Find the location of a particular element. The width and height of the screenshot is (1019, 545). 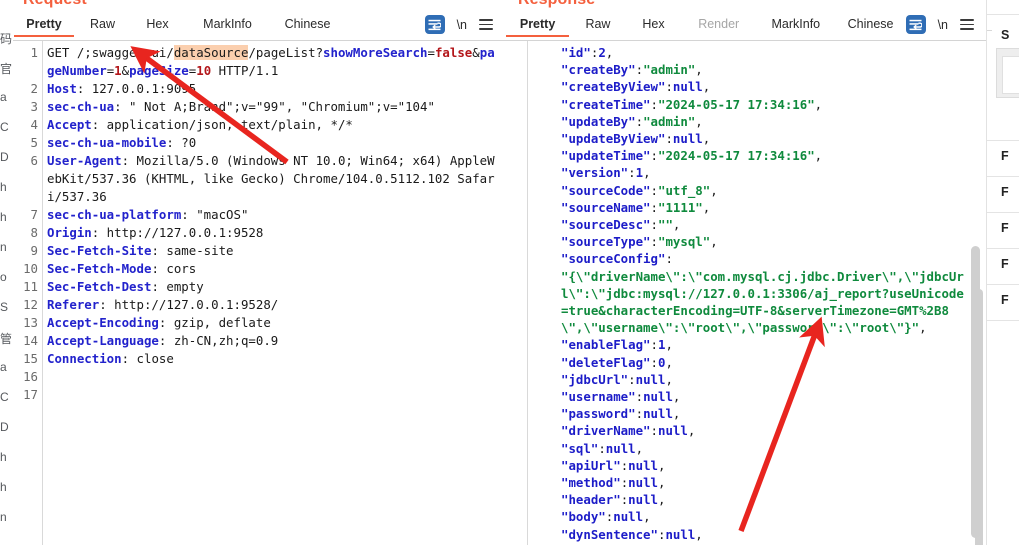

left-clipped-column: 码官aCDhhnoS管aCDhhn is located at coordinates (6, 272).